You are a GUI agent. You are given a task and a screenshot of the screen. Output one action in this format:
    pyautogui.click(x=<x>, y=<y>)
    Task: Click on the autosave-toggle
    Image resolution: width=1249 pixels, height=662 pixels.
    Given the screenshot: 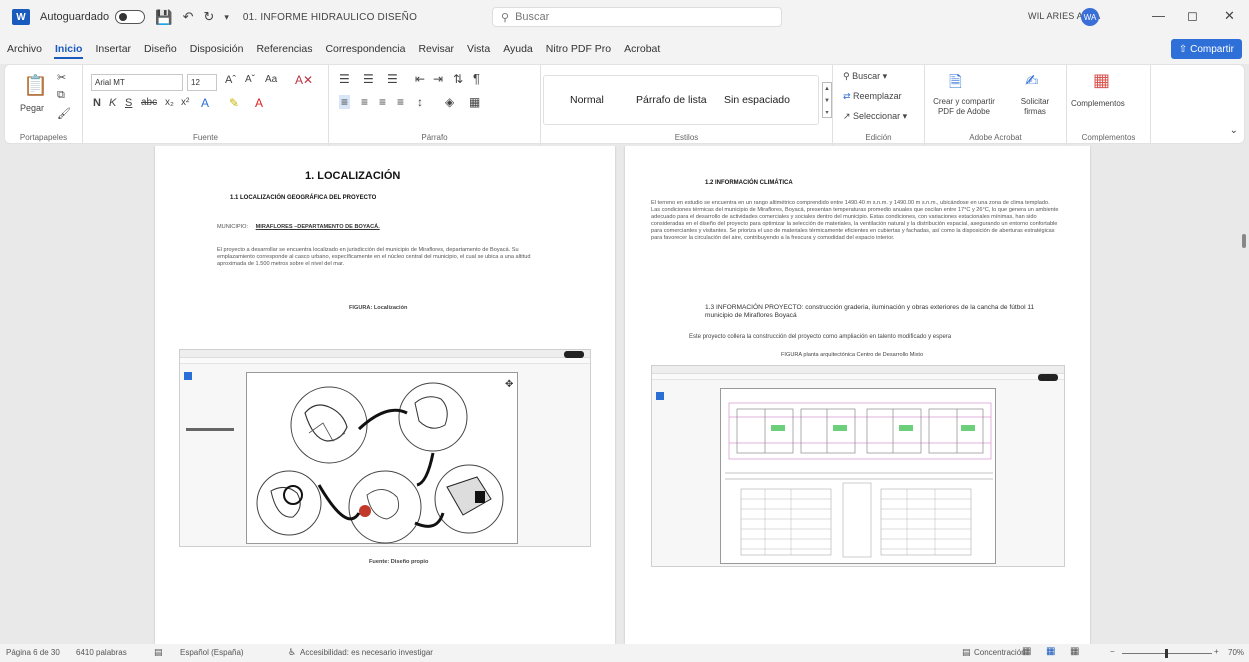 What is the action you would take?
    pyautogui.click(x=130, y=17)
    